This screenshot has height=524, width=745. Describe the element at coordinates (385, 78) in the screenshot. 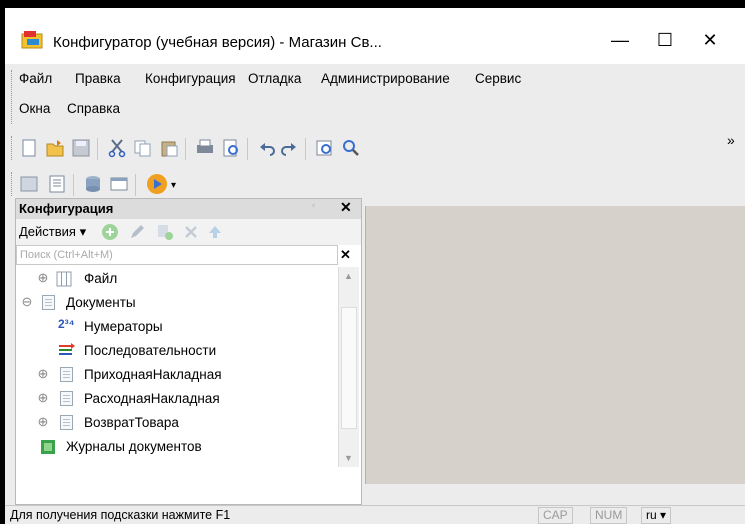

I see `menu-administration: Администрирование` at that location.